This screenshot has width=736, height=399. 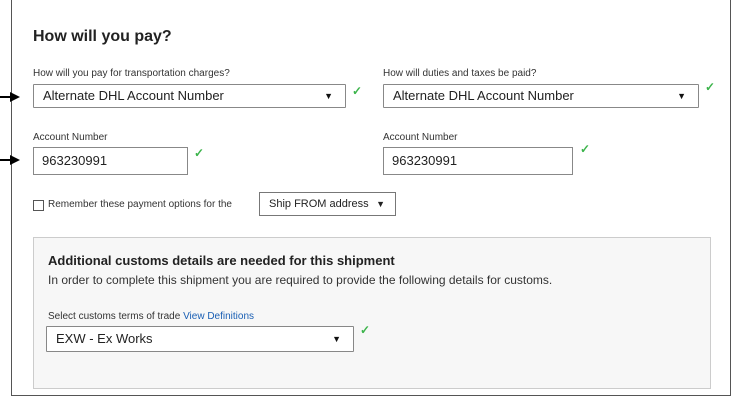 I want to click on duties-payment-select: Alternate DHL Account Number ▼, so click(x=541, y=96).